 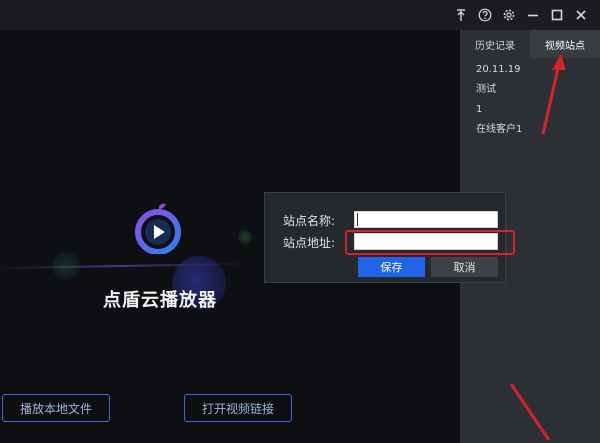 What do you see at coordinates (464, 267) in the screenshot?
I see `cancel-button: 取消` at bounding box center [464, 267].